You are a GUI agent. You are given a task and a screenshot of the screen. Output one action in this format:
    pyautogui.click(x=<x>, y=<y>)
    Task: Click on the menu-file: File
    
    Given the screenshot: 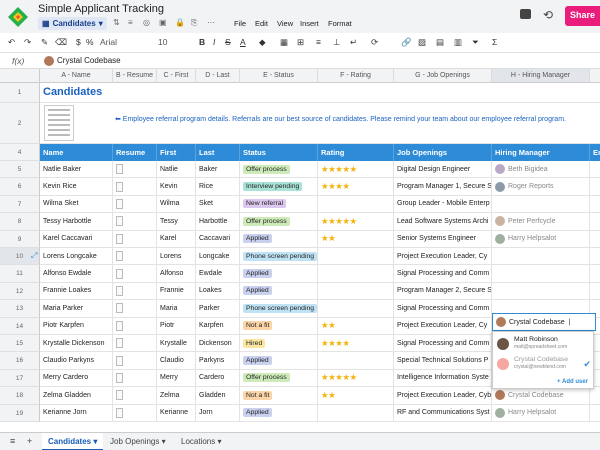 What is the action you would take?
    pyautogui.click(x=240, y=23)
    